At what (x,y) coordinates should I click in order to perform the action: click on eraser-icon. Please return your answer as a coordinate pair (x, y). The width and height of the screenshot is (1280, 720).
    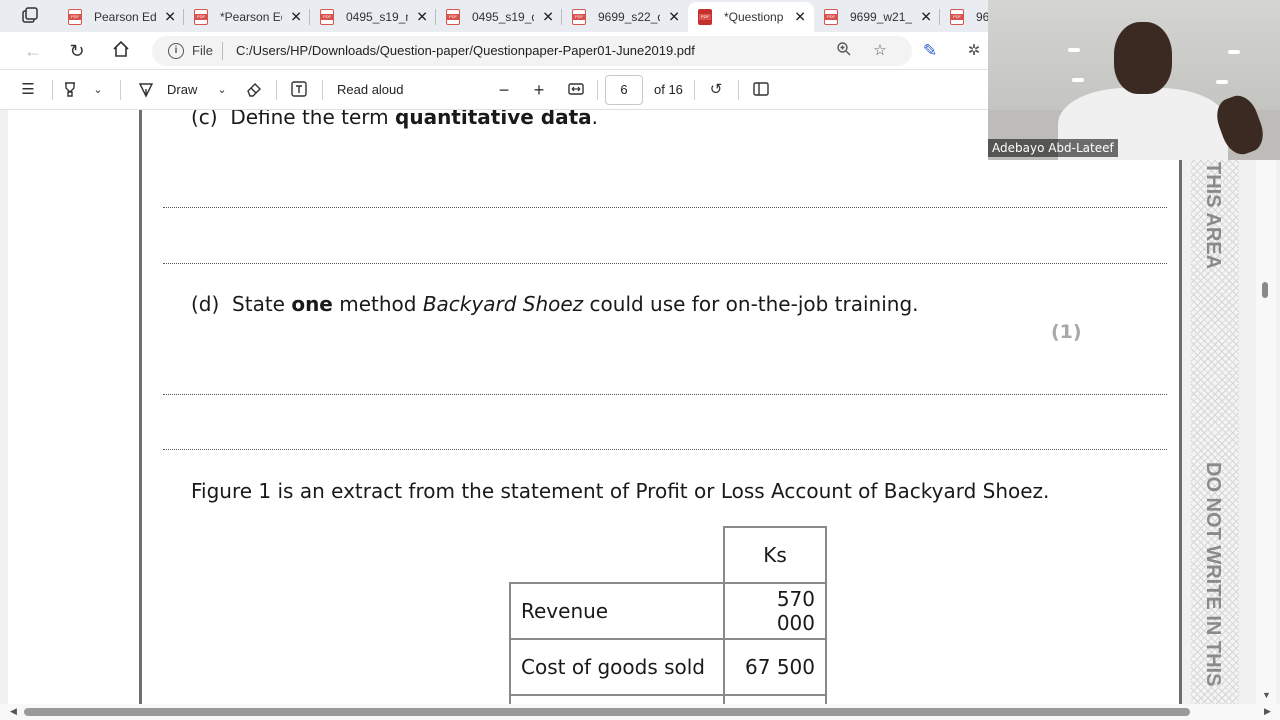
    Looking at the image, I should click on (254, 90).